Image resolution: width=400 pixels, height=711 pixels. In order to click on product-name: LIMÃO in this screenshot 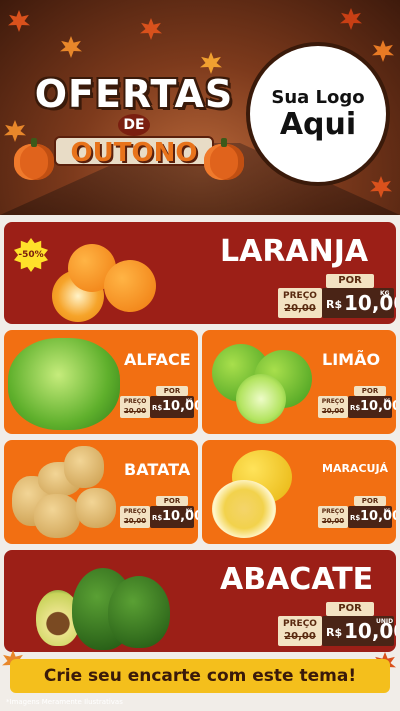, I will do `click(351, 359)`.